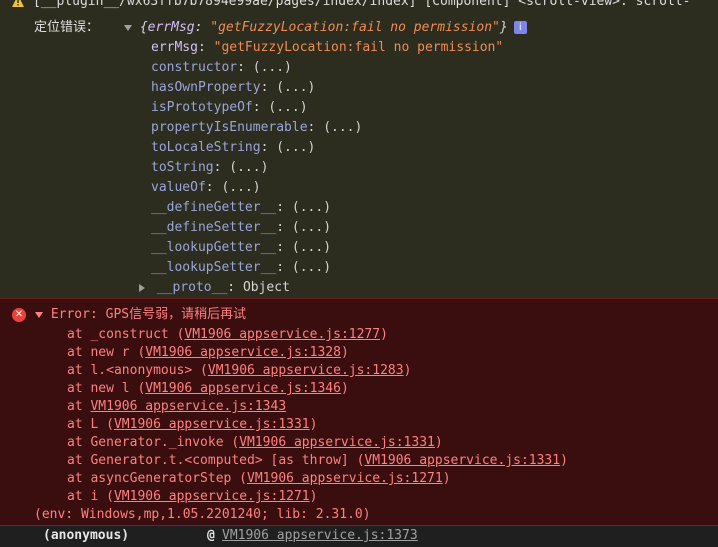 The width and height of the screenshot is (718, 547). What do you see at coordinates (106, 388) in the screenshot?
I see `frame-function: at new l (` at bounding box center [106, 388].